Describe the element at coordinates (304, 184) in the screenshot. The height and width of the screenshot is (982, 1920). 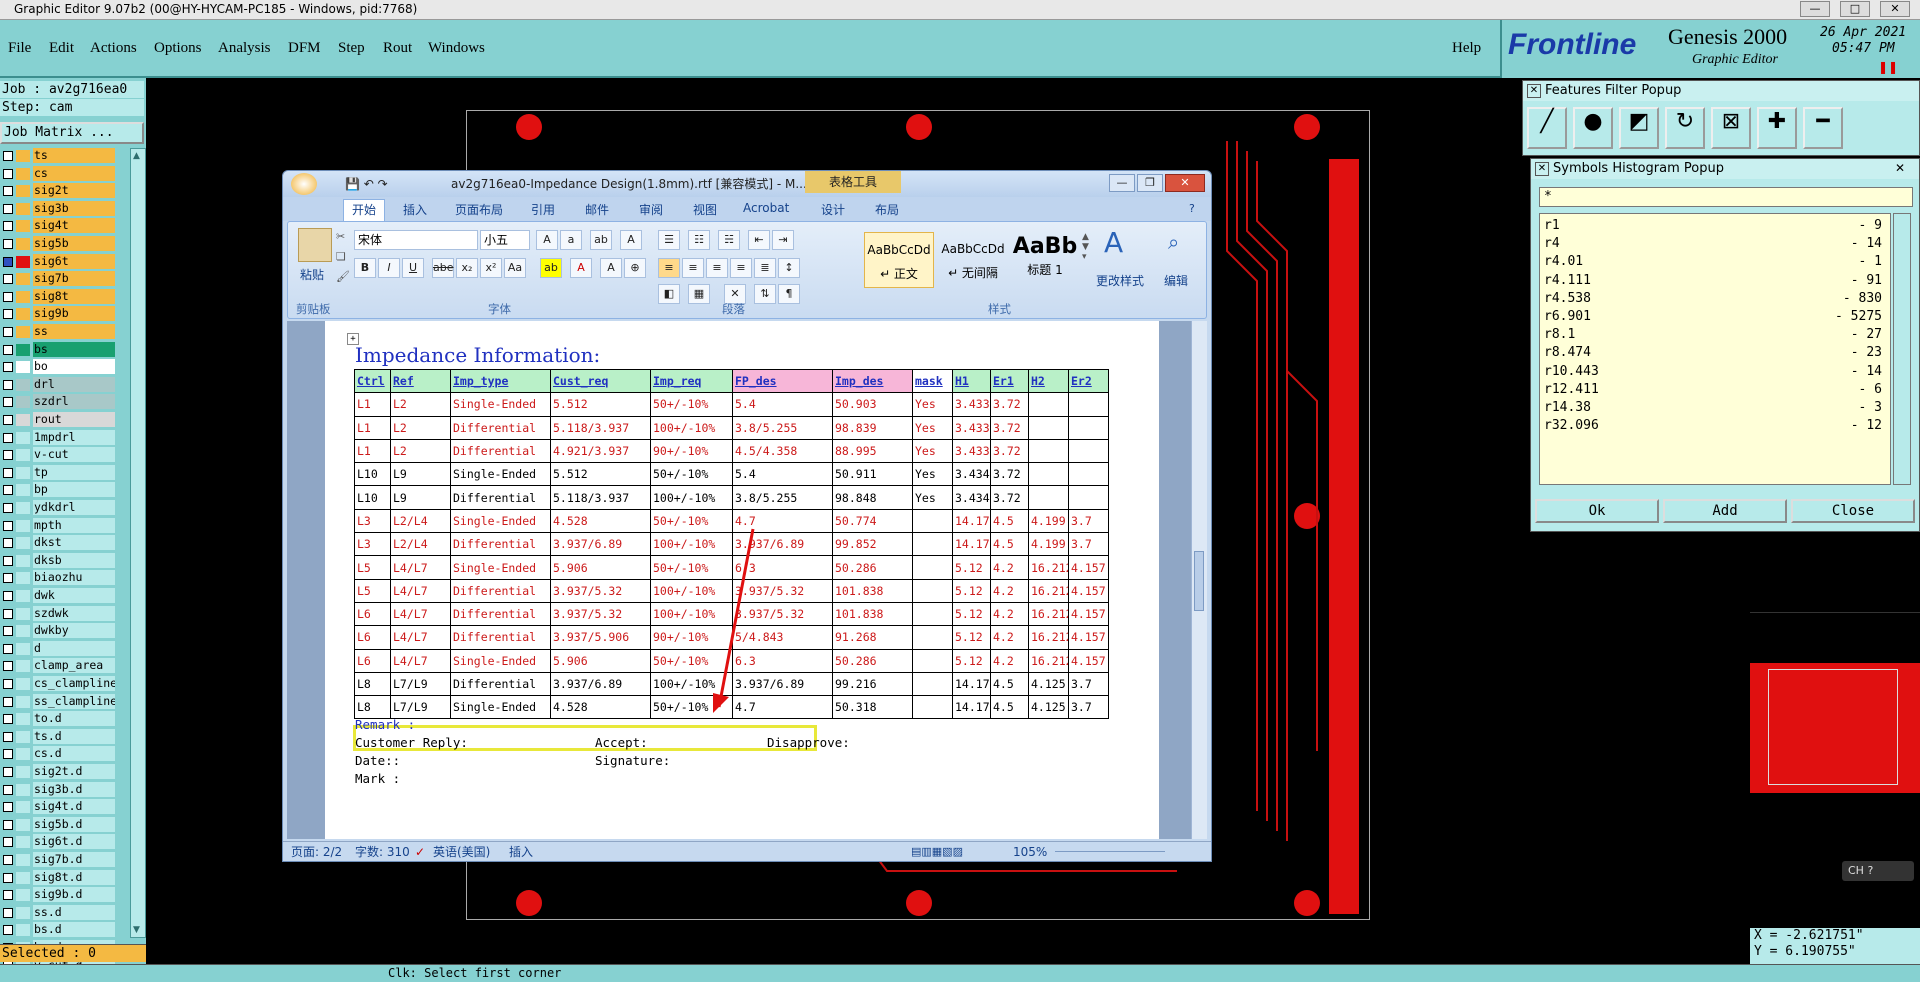
I see `office-button-icon` at that location.